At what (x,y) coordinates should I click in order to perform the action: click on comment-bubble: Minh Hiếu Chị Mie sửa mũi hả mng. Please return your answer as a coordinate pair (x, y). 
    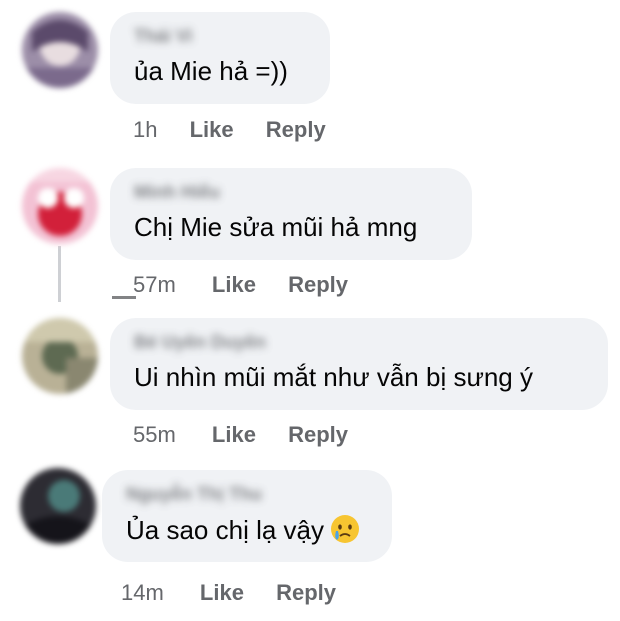
    Looking at the image, I should click on (291, 214).